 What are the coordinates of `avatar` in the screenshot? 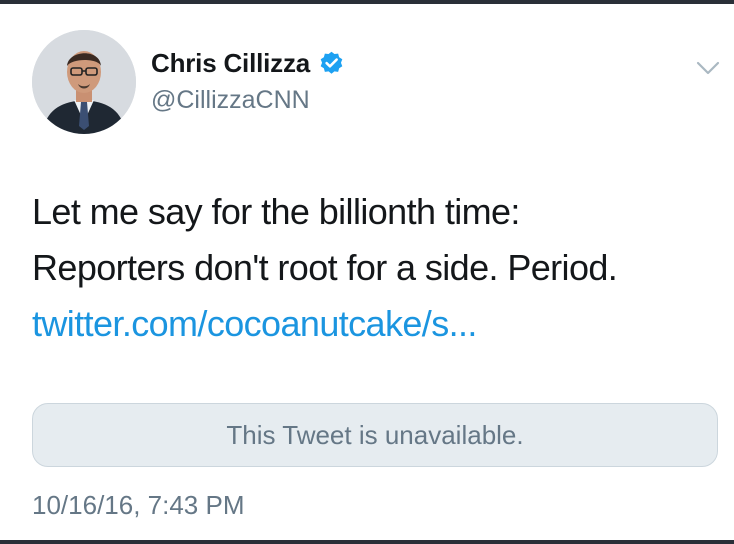 It's located at (84, 82).